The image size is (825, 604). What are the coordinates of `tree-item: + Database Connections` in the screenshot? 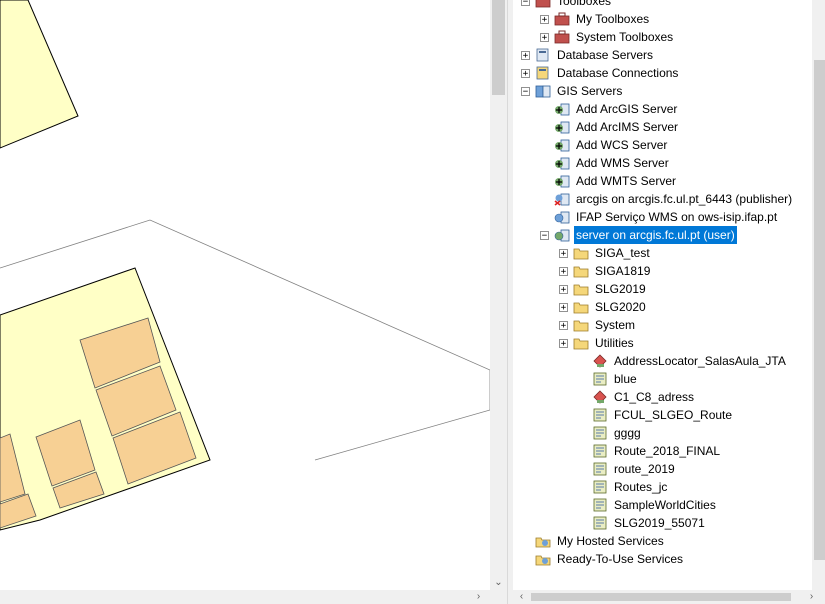 It's located at (600, 73).